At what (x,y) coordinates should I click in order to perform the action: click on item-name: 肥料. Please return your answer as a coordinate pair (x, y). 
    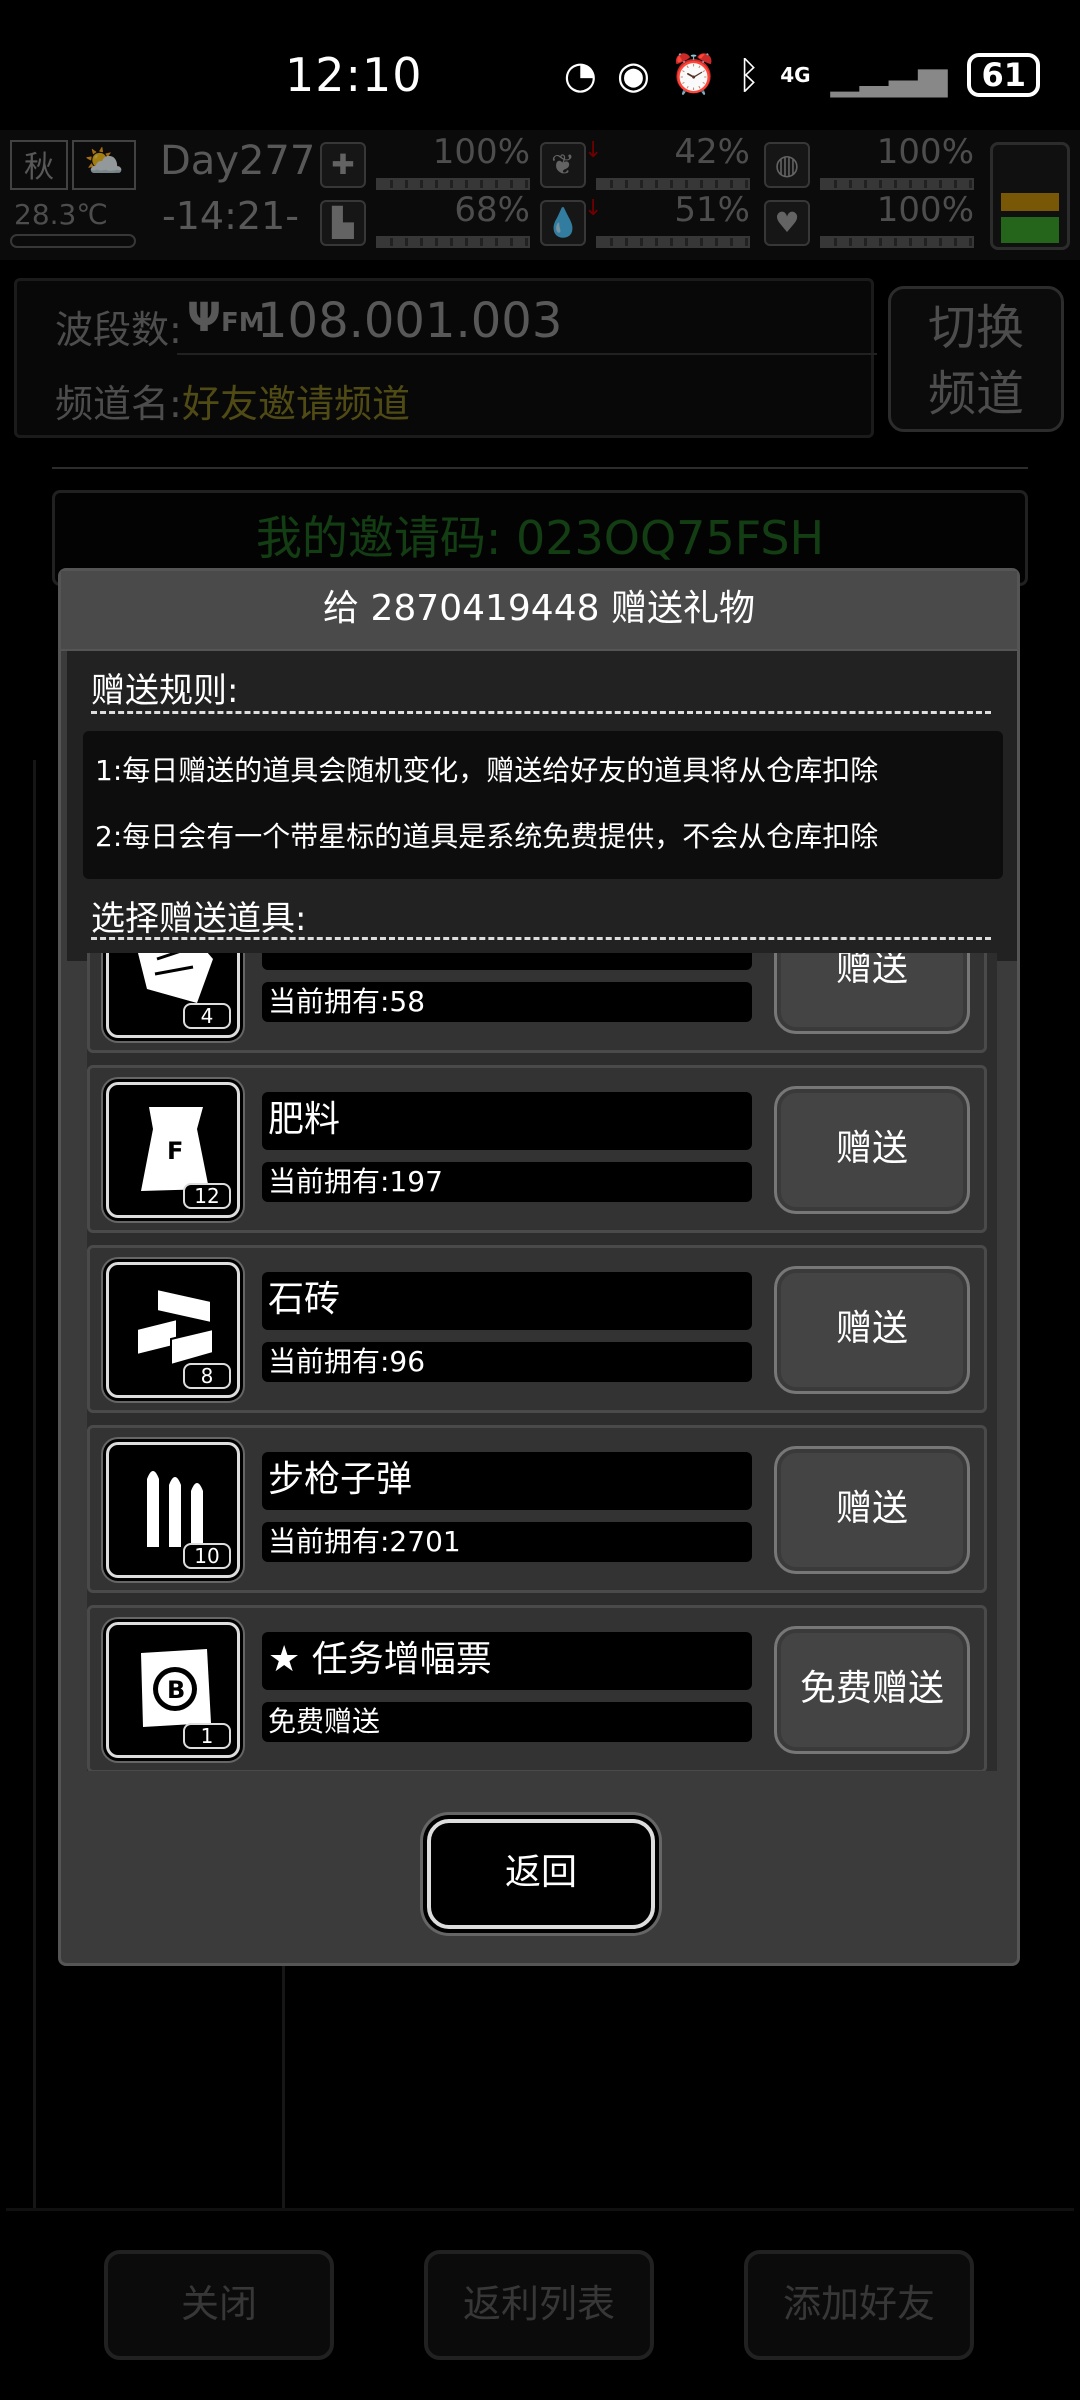
    Looking at the image, I should click on (507, 1121).